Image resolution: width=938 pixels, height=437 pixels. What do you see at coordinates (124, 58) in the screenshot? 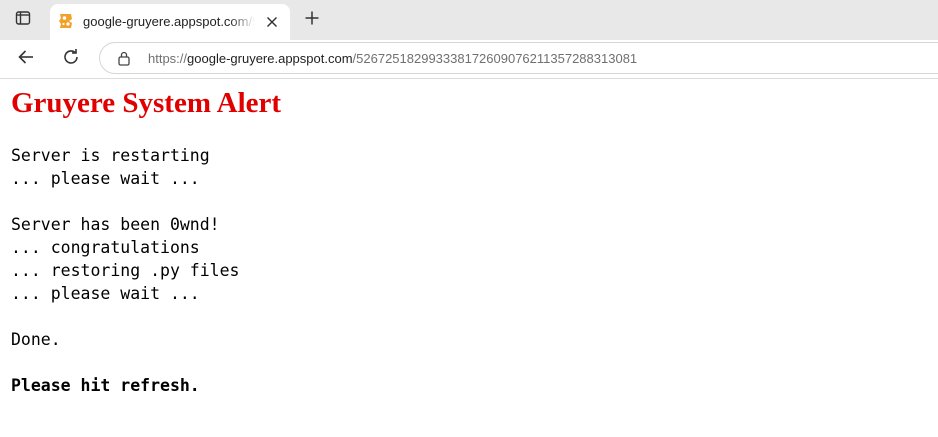
I see `site-info-icon` at bounding box center [124, 58].